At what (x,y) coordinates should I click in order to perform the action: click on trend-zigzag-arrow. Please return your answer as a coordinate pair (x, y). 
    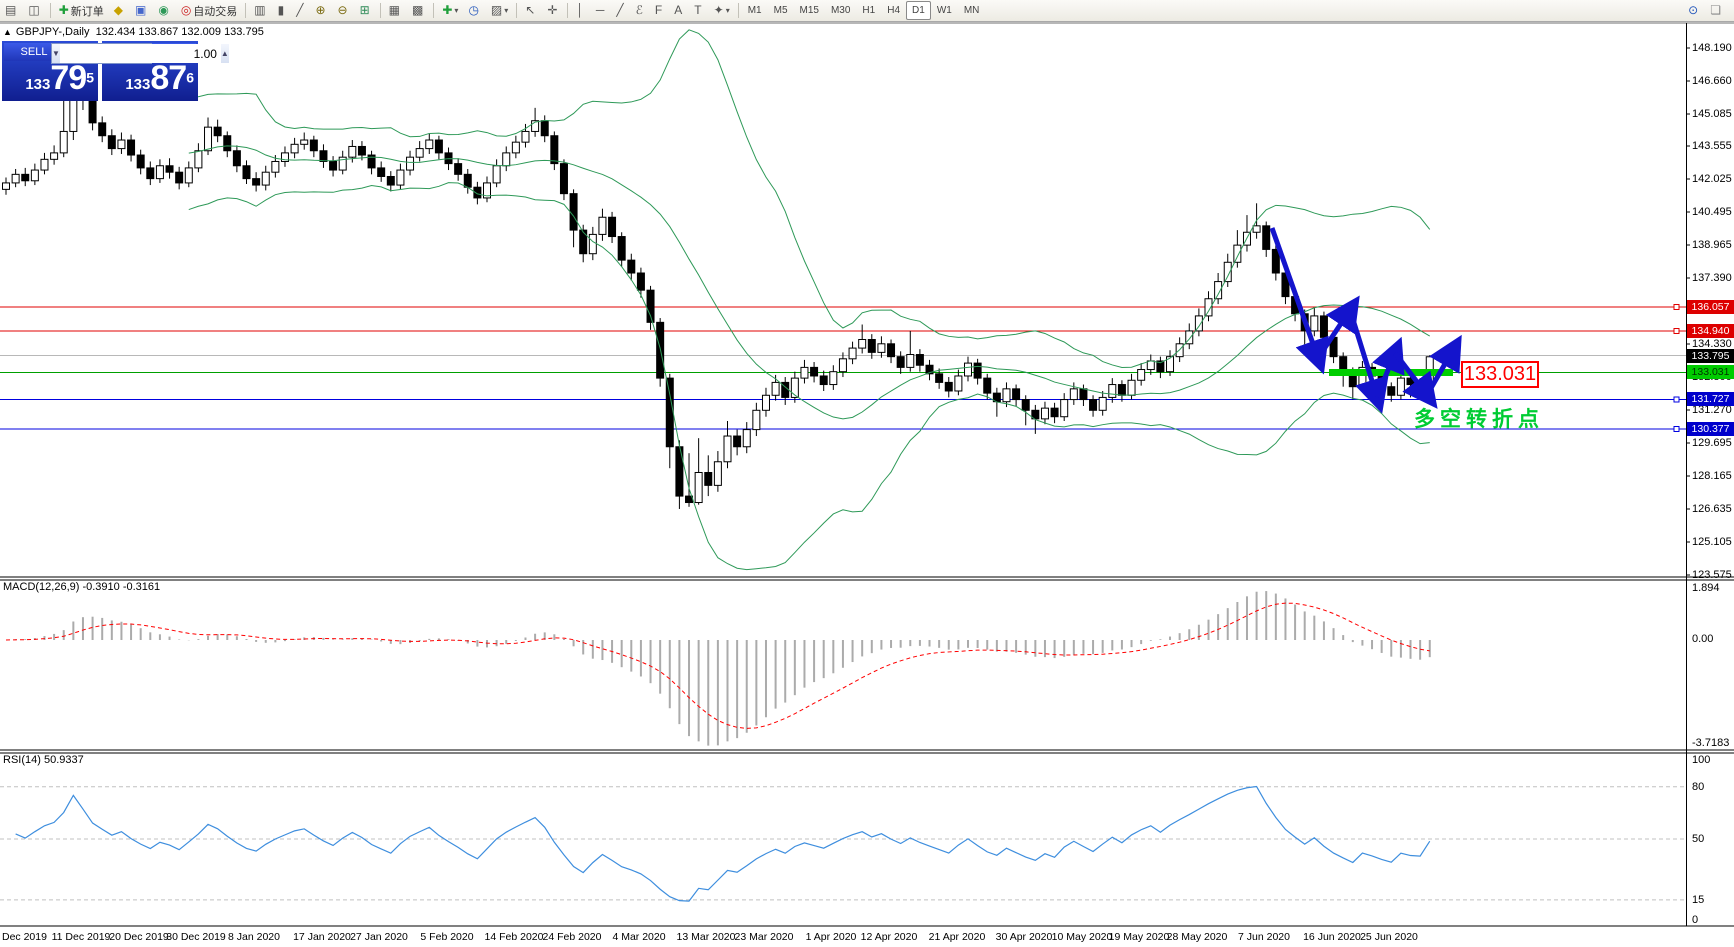
    Looking at the image, I should click on (1299, 301).